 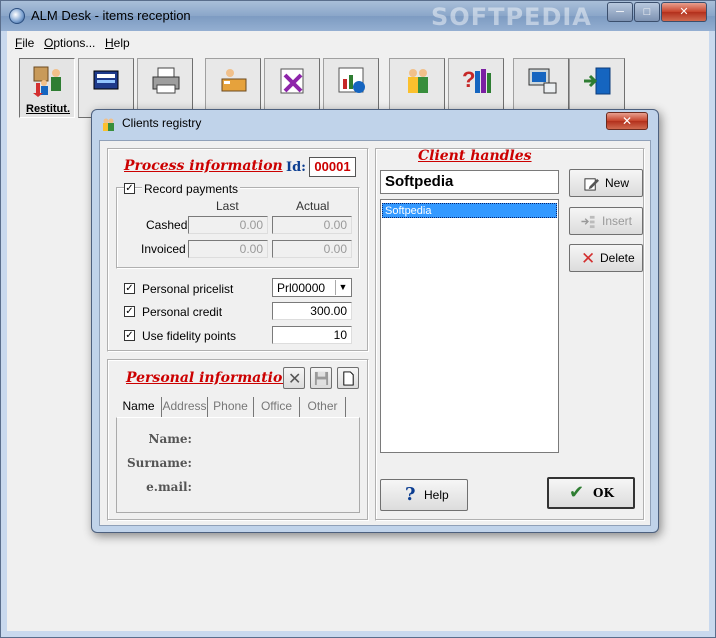 What do you see at coordinates (606, 183) in the screenshot?
I see `new-button: New` at bounding box center [606, 183].